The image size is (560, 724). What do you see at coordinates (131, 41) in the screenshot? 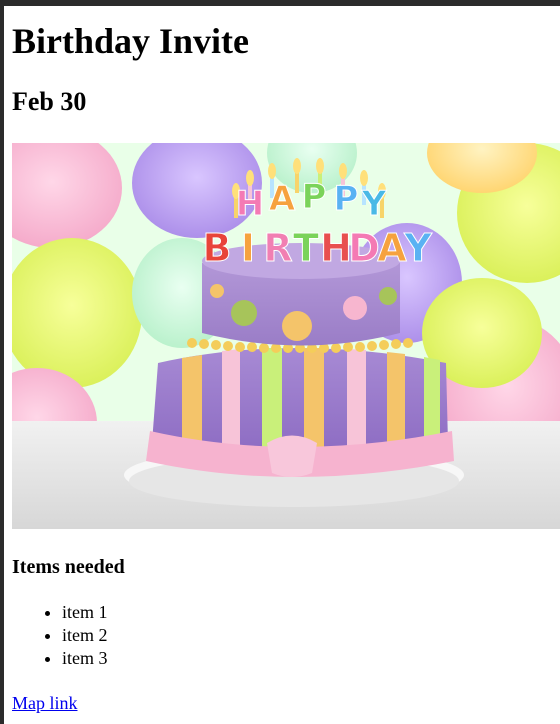
I see `page-title: Birthday Invite` at bounding box center [131, 41].